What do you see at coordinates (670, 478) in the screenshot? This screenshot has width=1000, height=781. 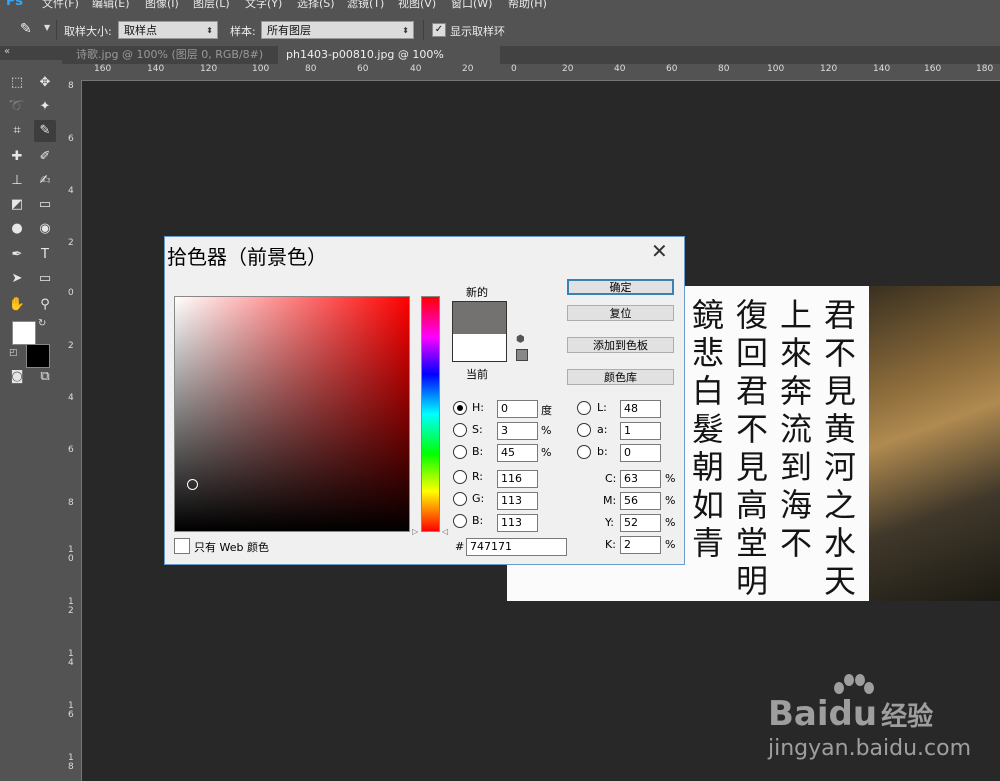 I see `cyan-unit: %` at bounding box center [670, 478].